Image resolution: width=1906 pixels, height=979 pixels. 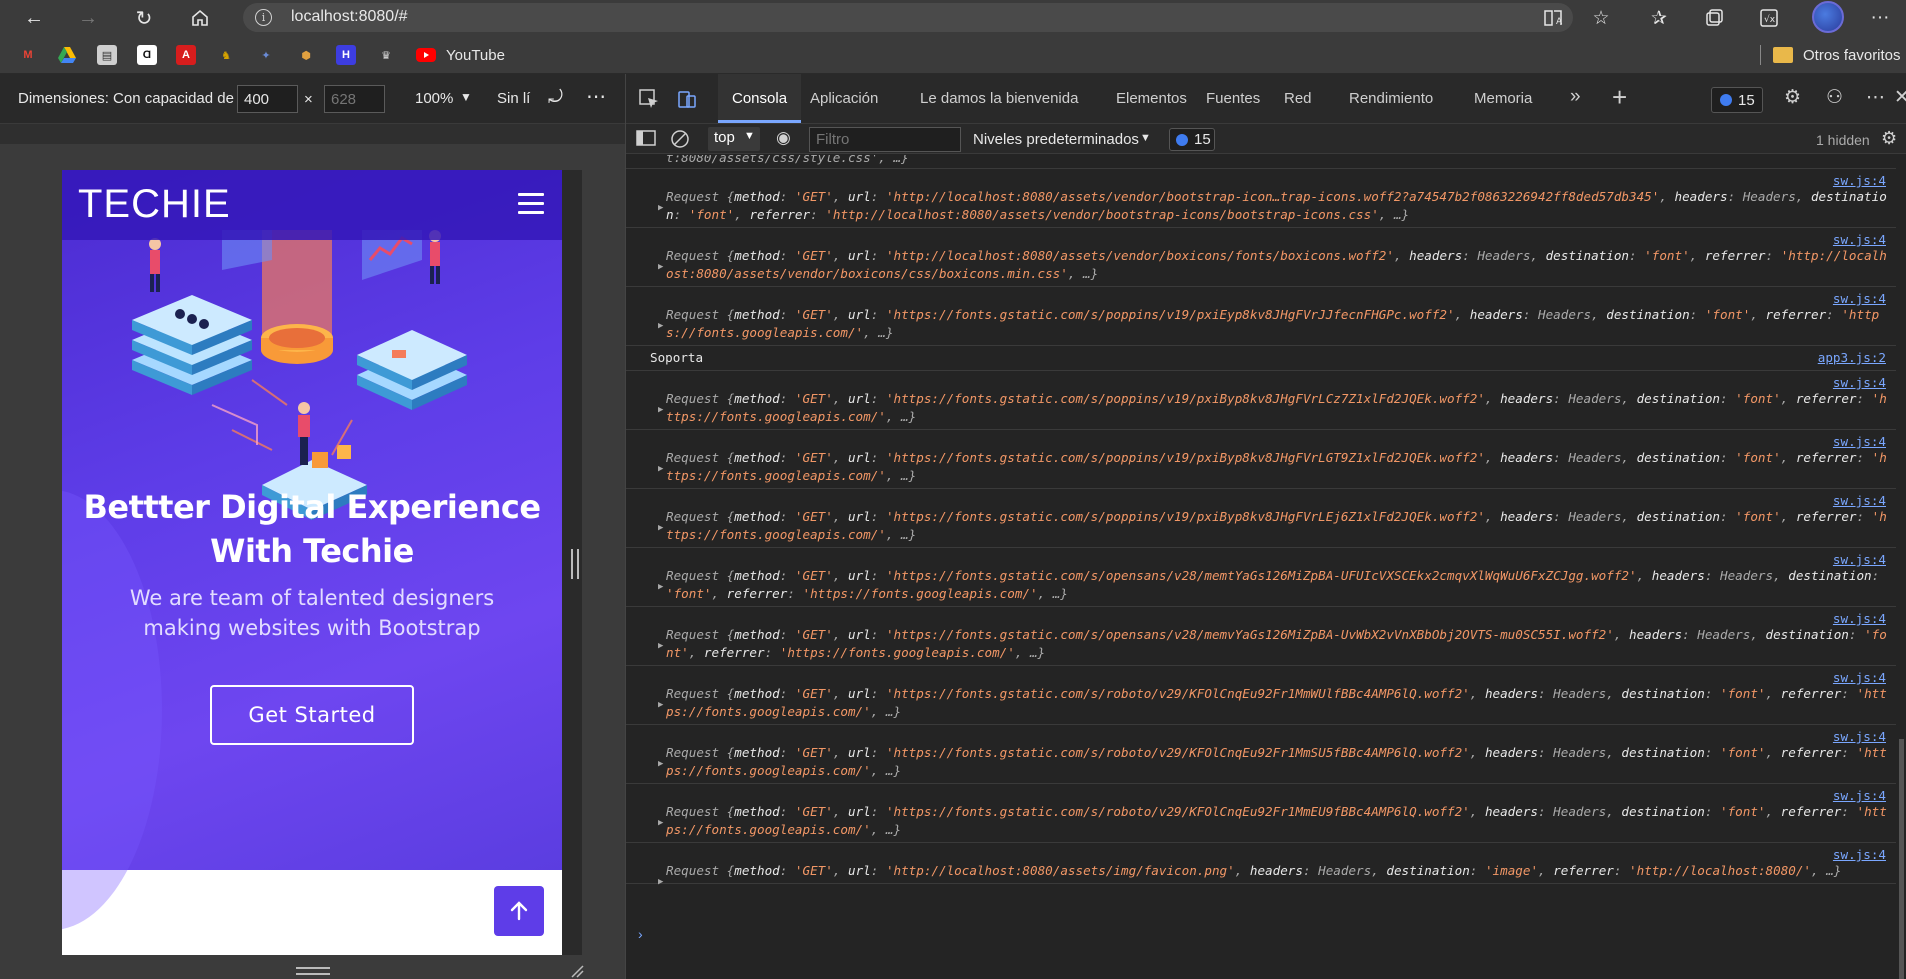 I want to click on tab-memoria: Memoria, so click(x=1503, y=98).